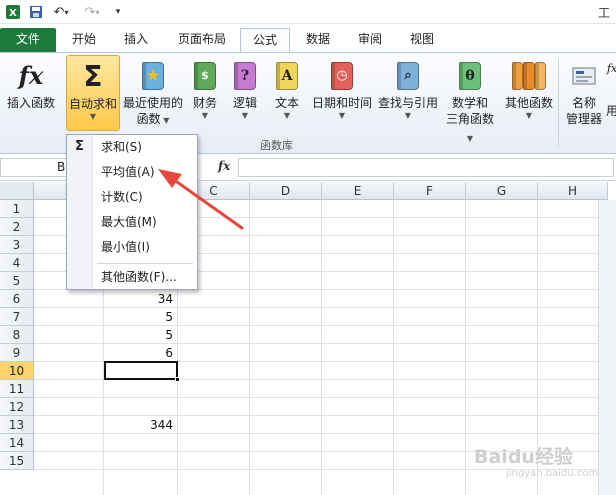 Image resolution: width=616 pixels, height=495 pixels. What do you see at coordinates (17, 281) in the screenshot?
I see `row-header-5: 5` at bounding box center [17, 281].